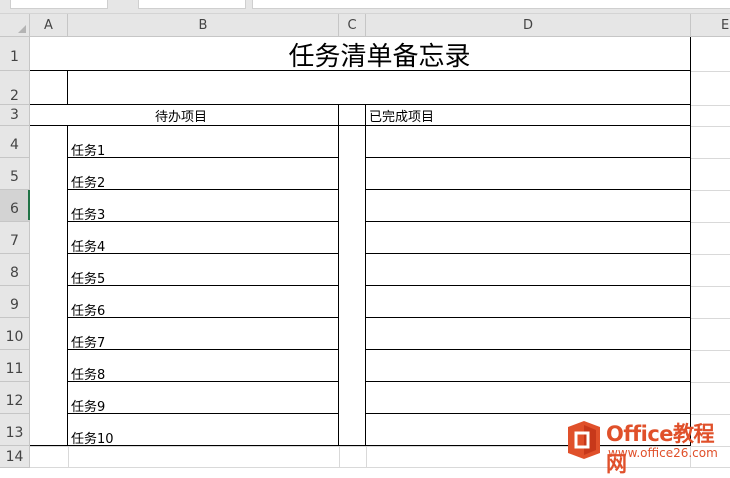 The image size is (730, 478). Describe the element at coordinates (88, 245) in the screenshot. I see `task-cell: 任务4` at that location.